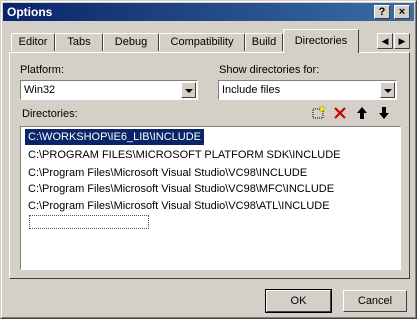 The image size is (417, 319). What do you see at coordinates (264, 42) in the screenshot?
I see `tab-build: Build` at bounding box center [264, 42].